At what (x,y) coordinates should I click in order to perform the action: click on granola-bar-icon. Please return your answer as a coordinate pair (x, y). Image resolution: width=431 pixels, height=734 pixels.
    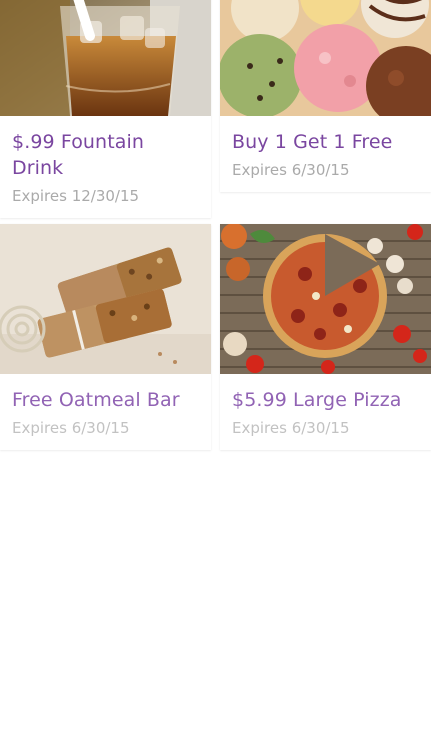
    Looking at the image, I should click on (105, 299).